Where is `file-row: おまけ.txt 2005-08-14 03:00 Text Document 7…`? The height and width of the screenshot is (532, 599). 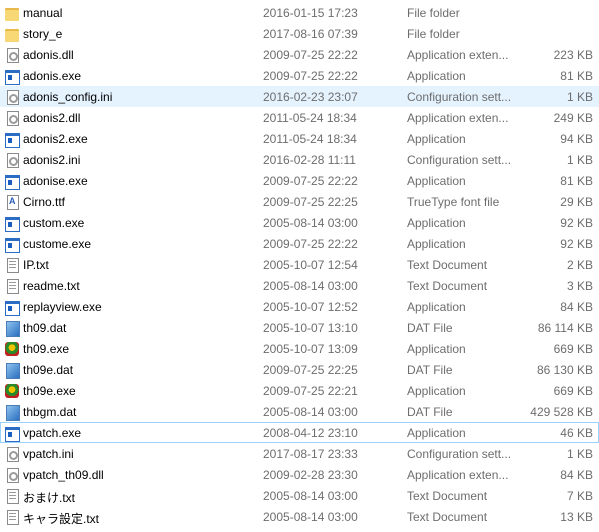
file-row: おまけ.txt 2005-08-14 03:00 Text Document 7… is located at coordinates (299, 495).